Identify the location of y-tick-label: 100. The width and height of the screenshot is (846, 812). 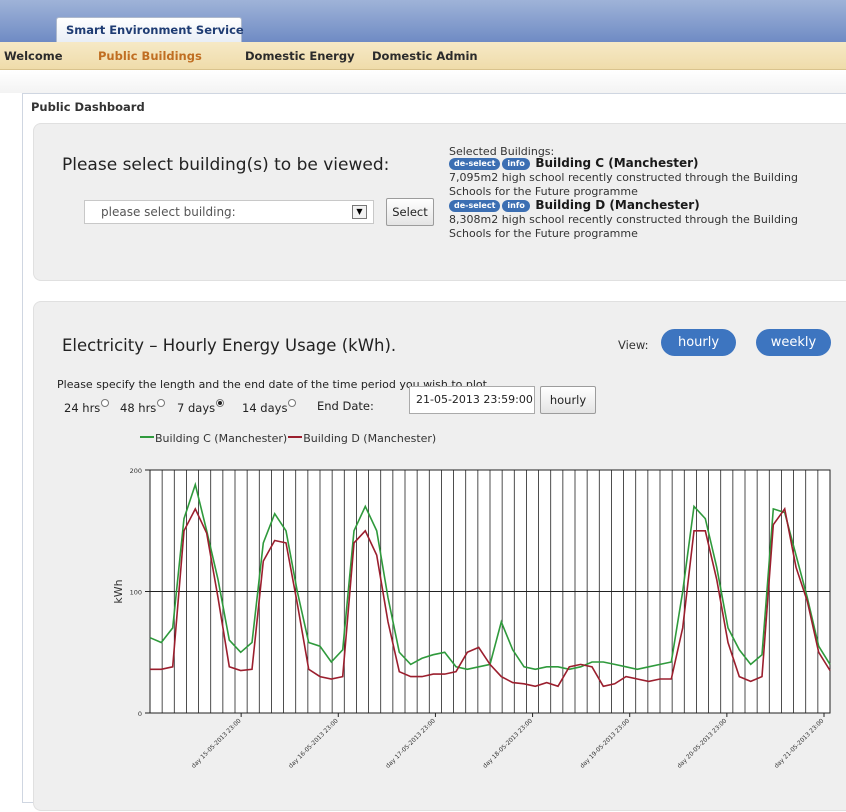
(136, 593).